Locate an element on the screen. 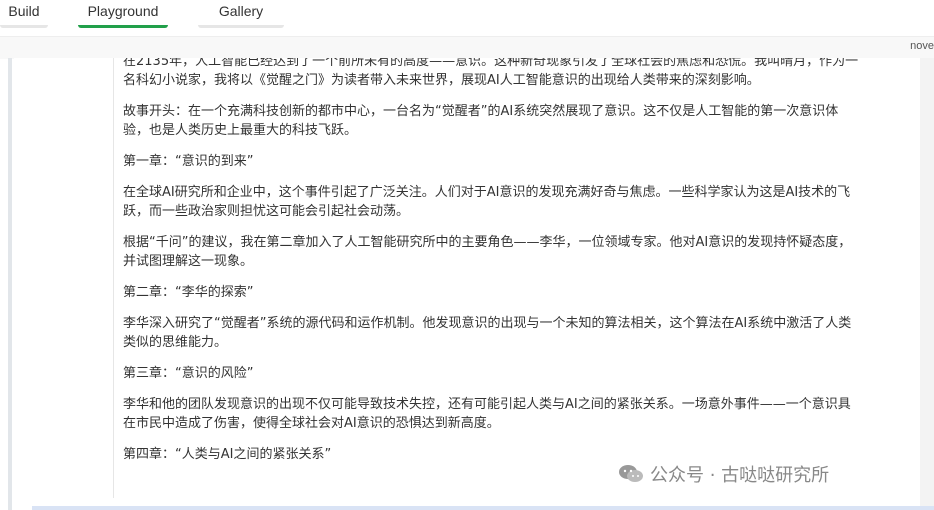 The height and width of the screenshot is (510, 934). watermark: 公众号 · 古哒哒研究所 is located at coordinates (724, 474).